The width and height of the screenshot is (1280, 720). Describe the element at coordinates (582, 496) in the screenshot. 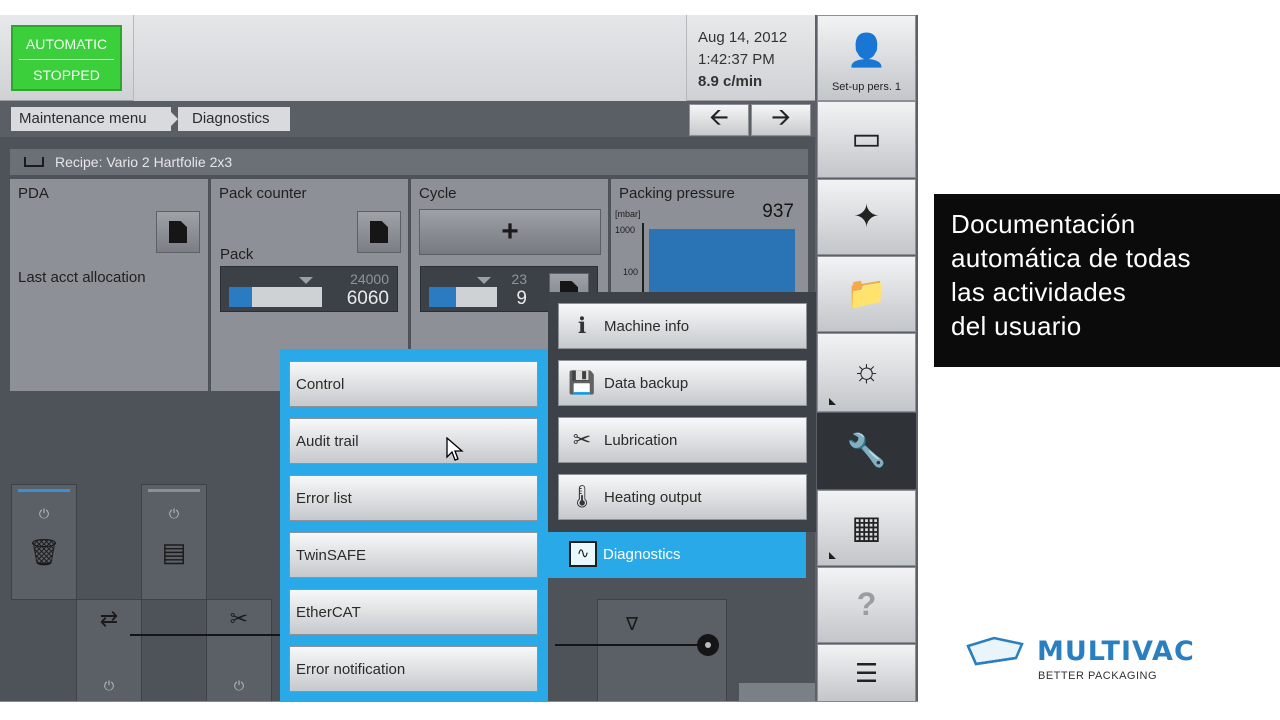

I see `heating-icon: 🌡` at that location.